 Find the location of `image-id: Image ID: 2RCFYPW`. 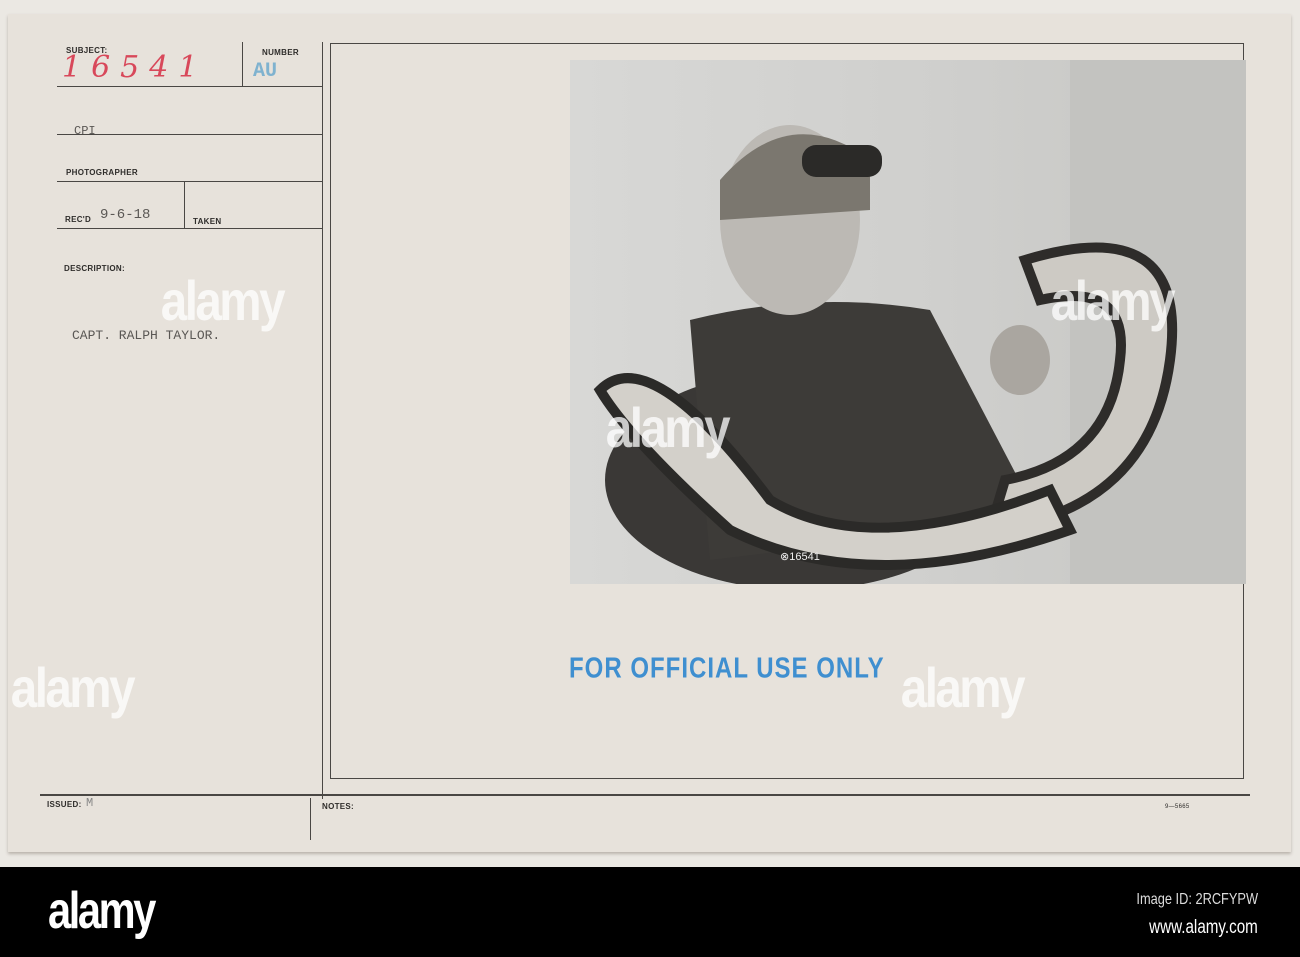

image-id: Image ID: 2RCFYPW is located at coordinates (1197, 899).